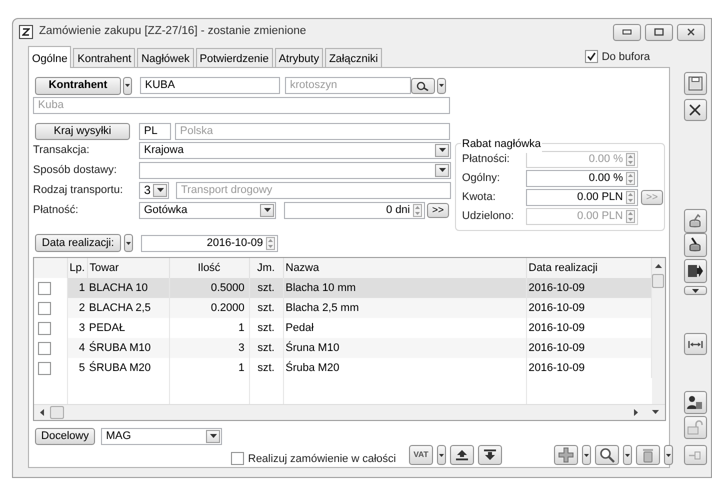  I want to click on table-cell: PEDAŁ, so click(128, 328).